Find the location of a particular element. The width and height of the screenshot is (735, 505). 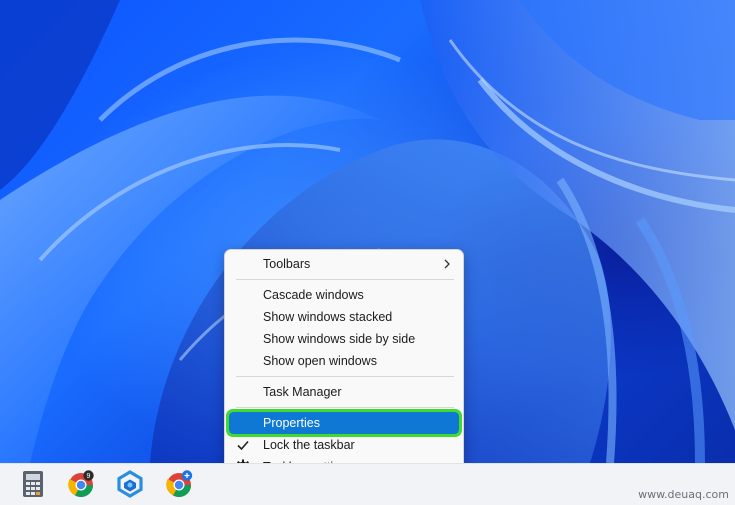

menu-item-show-windows-side-by-side: Show windows side by side is located at coordinates (344, 339).